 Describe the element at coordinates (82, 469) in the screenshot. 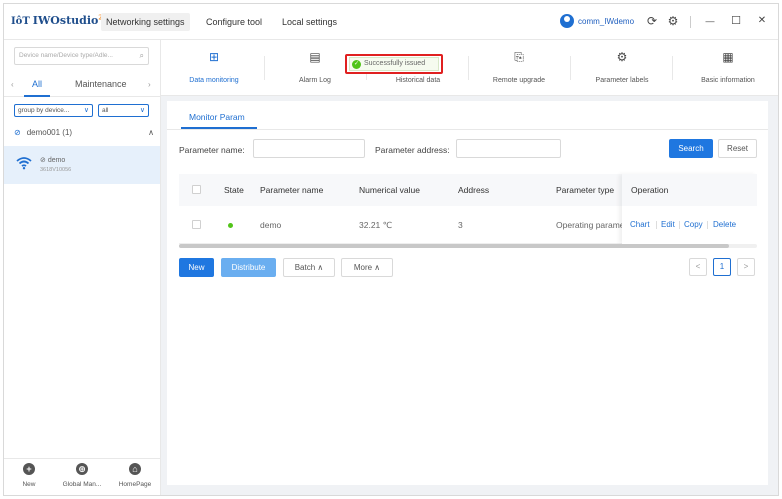

I see `globe-icon: ⊕` at that location.